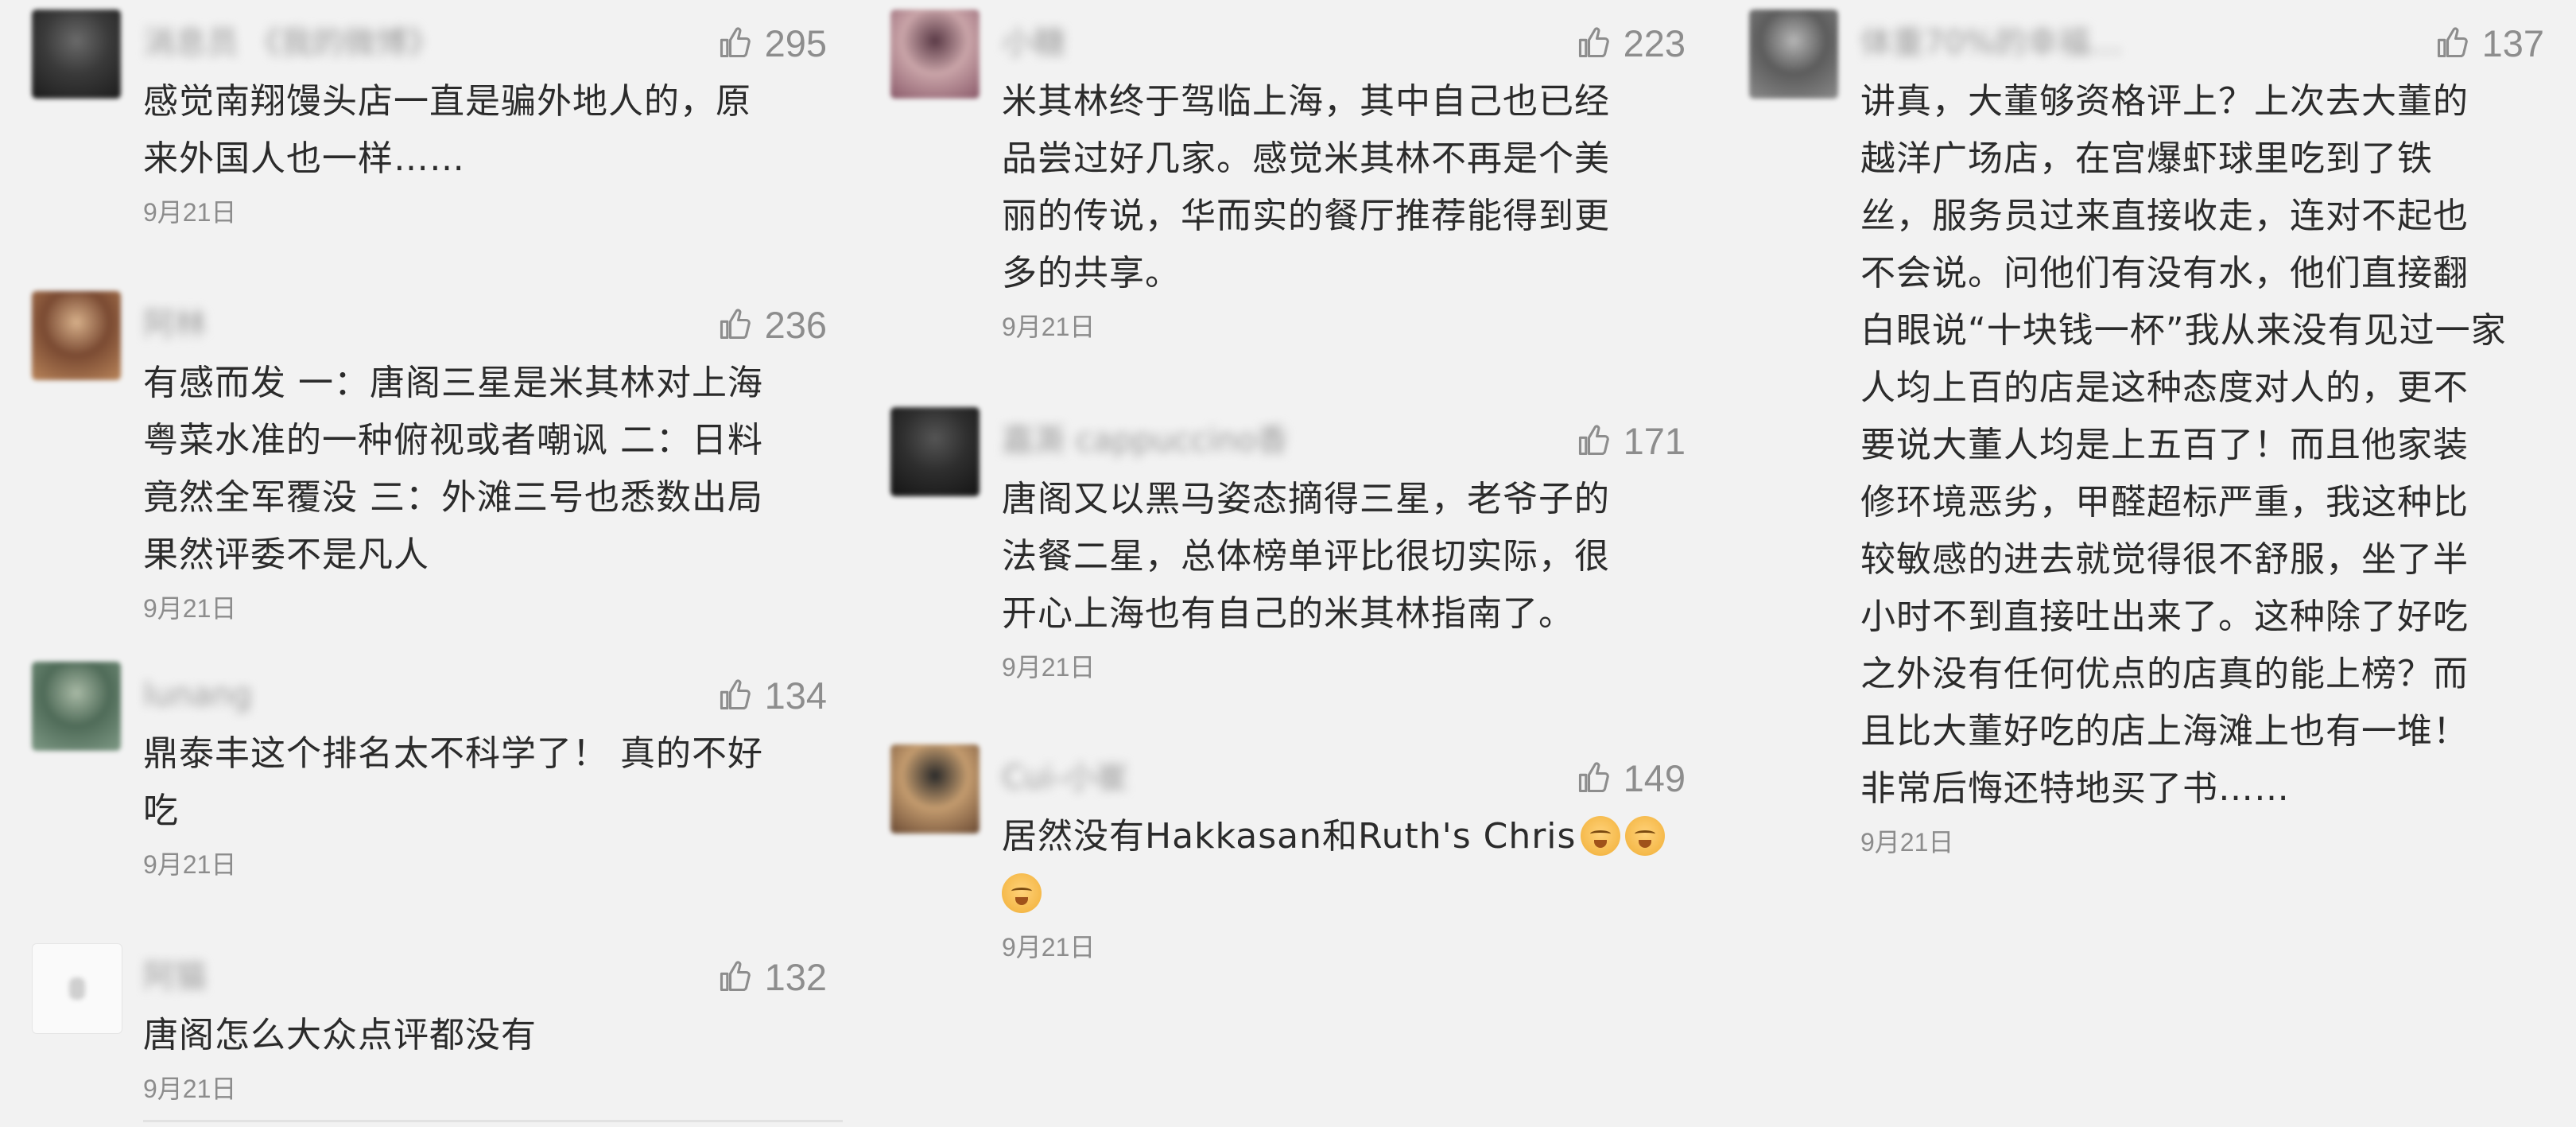  What do you see at coordinates (2165, 731) in the screenshot?
I see `comment-text-segment: 且比大董好吃的店上海滩上也有一堆！` at bounding box center [2165, 731].